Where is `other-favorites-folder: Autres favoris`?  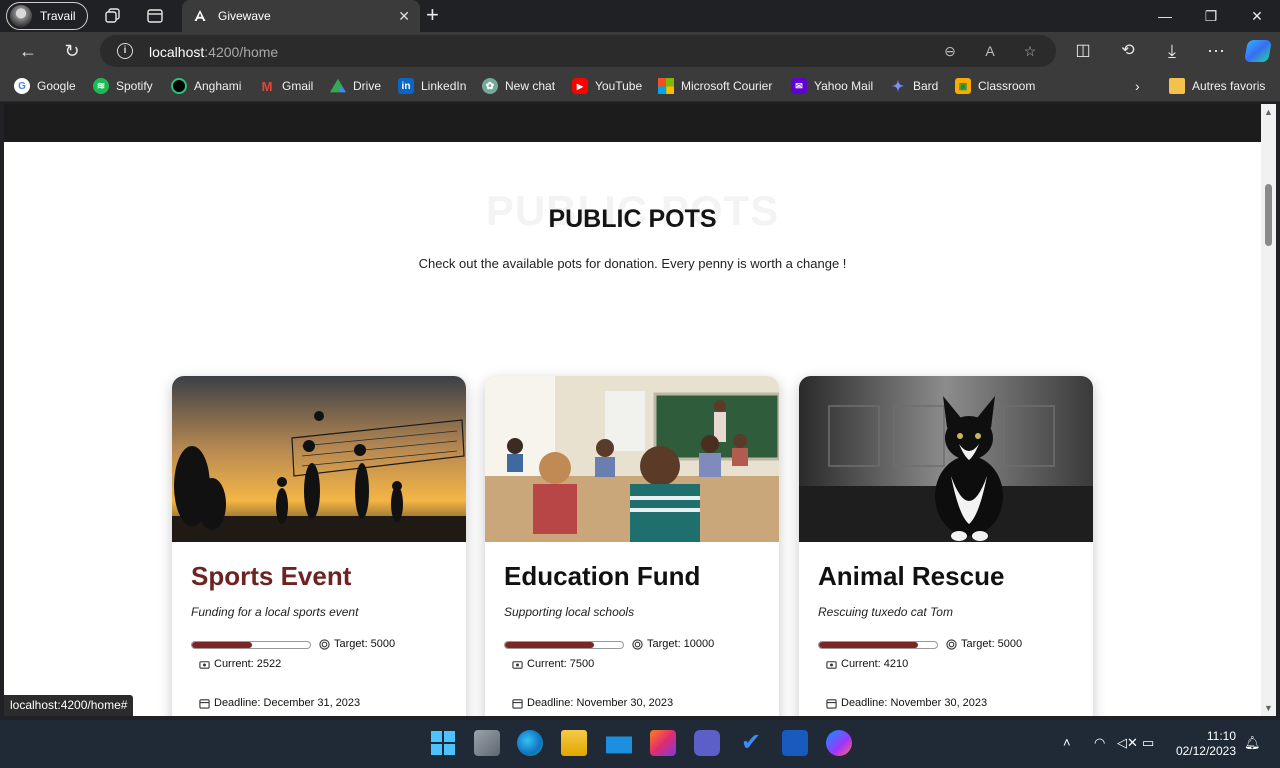 other-favorites-folder: Autres favoris is located at coordinates (1217, 86).